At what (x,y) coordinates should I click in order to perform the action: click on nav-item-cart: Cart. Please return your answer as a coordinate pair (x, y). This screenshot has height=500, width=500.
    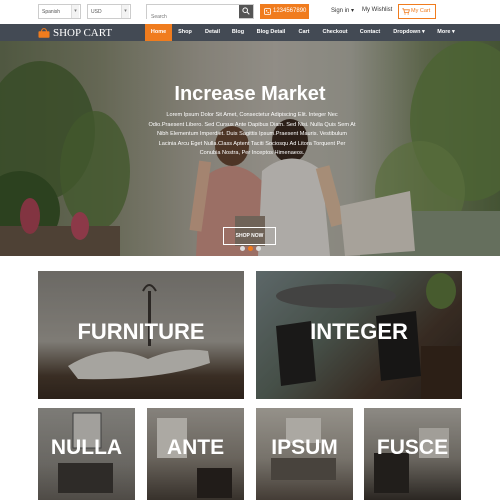
    Looking at the image, I should click on (304, 32).